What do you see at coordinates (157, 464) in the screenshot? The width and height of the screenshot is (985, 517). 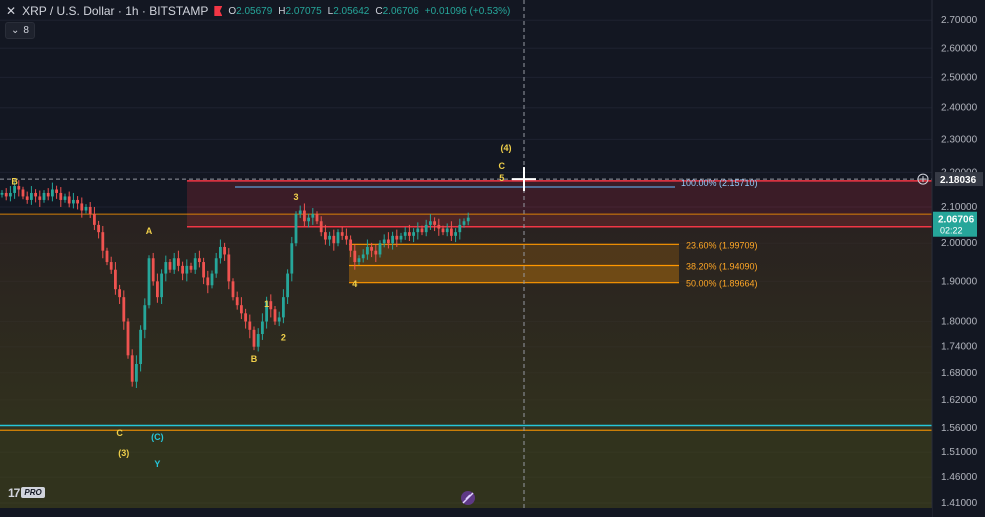 I see `wave-label: Y` at bounding box center [157, 464].